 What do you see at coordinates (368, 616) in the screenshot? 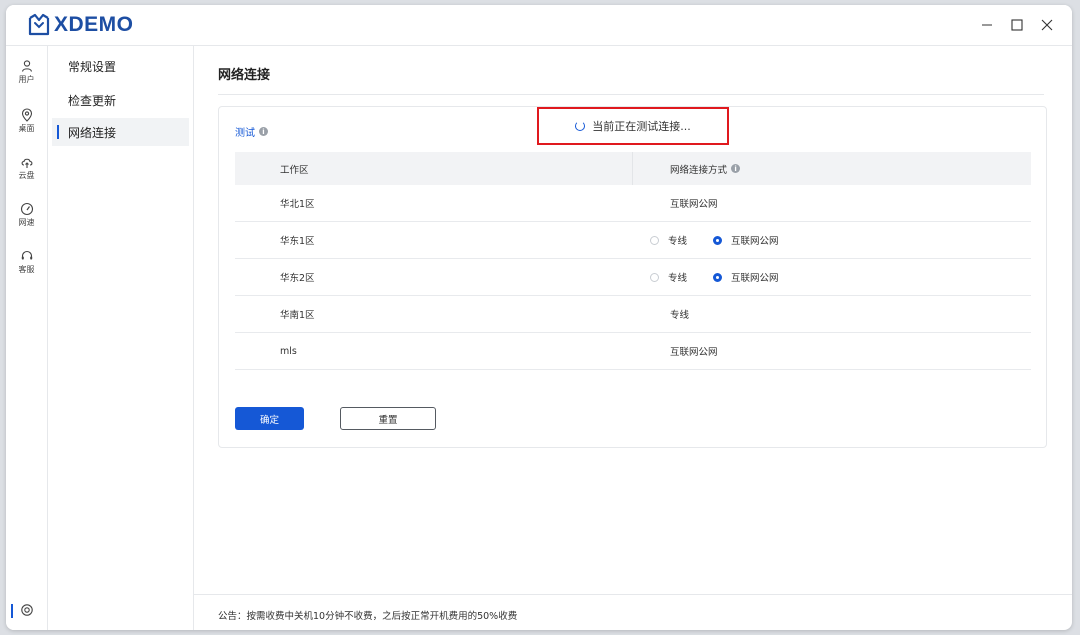
I see `footer-notice: 公告：按需收费中关机10分钟不收费，之后按正常开机费用的50%收费` at bounding box center [368, 616].